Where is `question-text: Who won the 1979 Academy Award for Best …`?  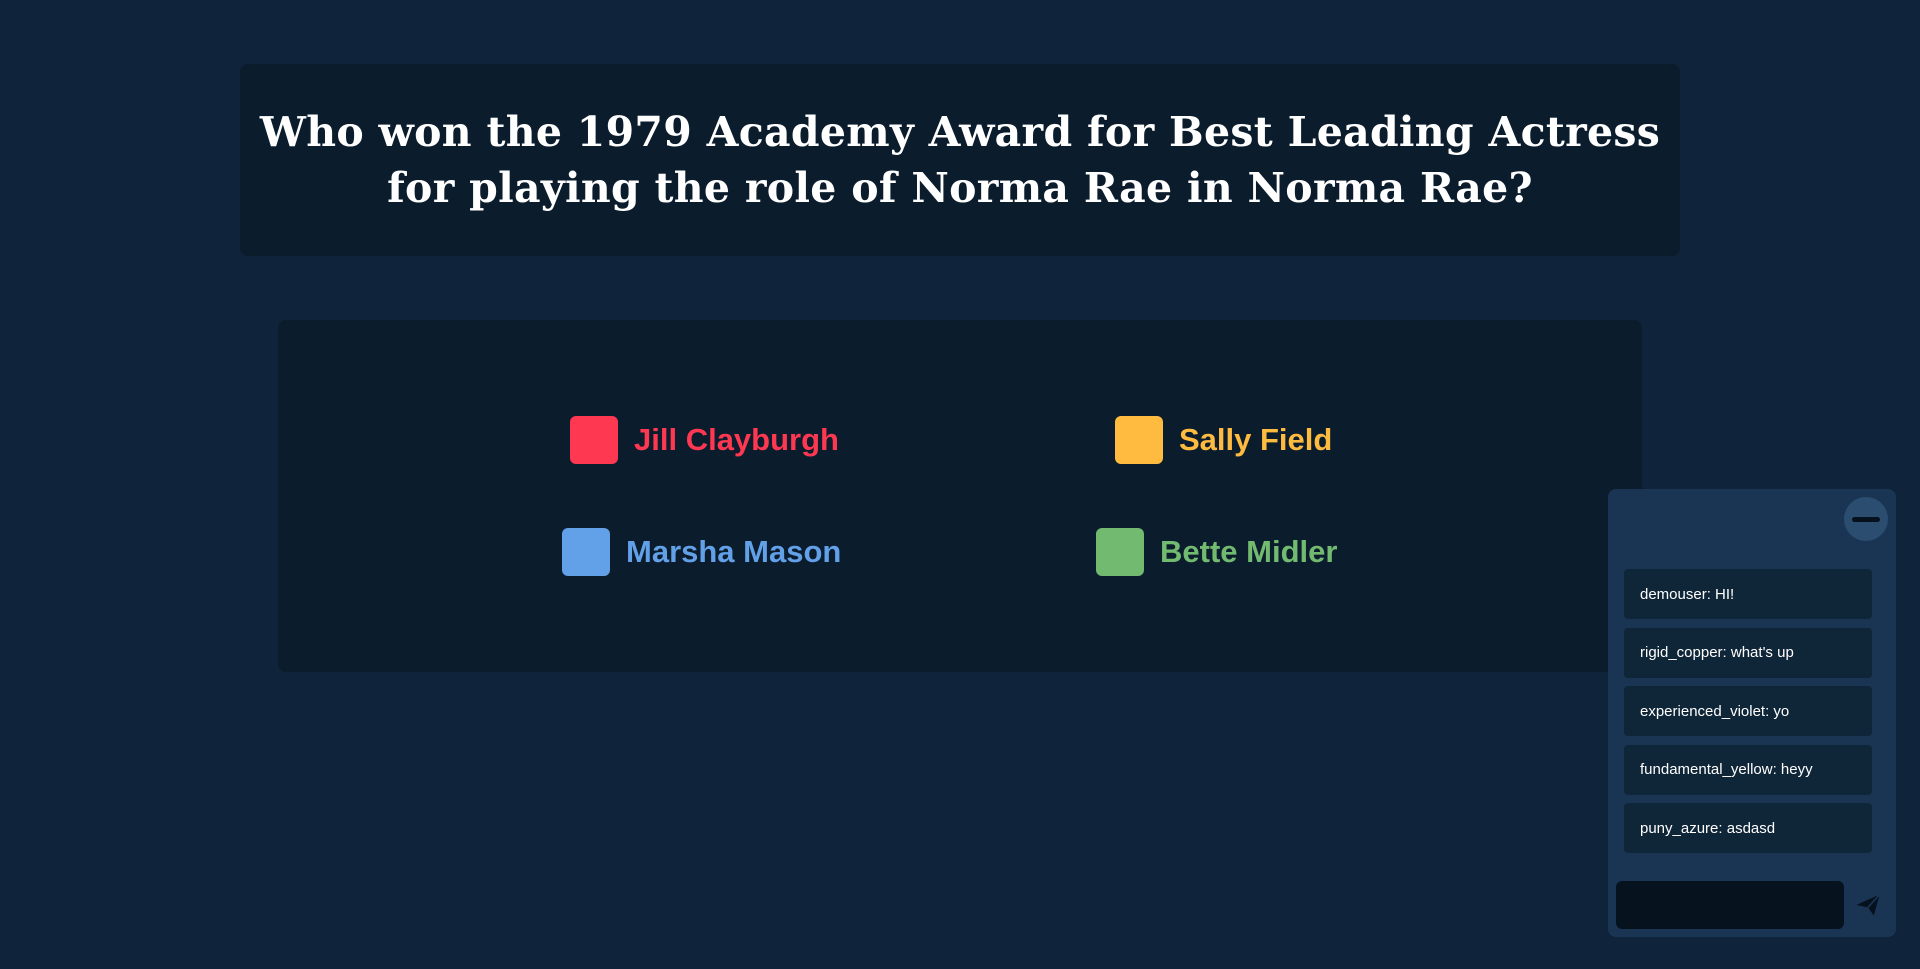 question-text: Who won the 1979 Academy Award for Best … is located at coordinates (960, 160).